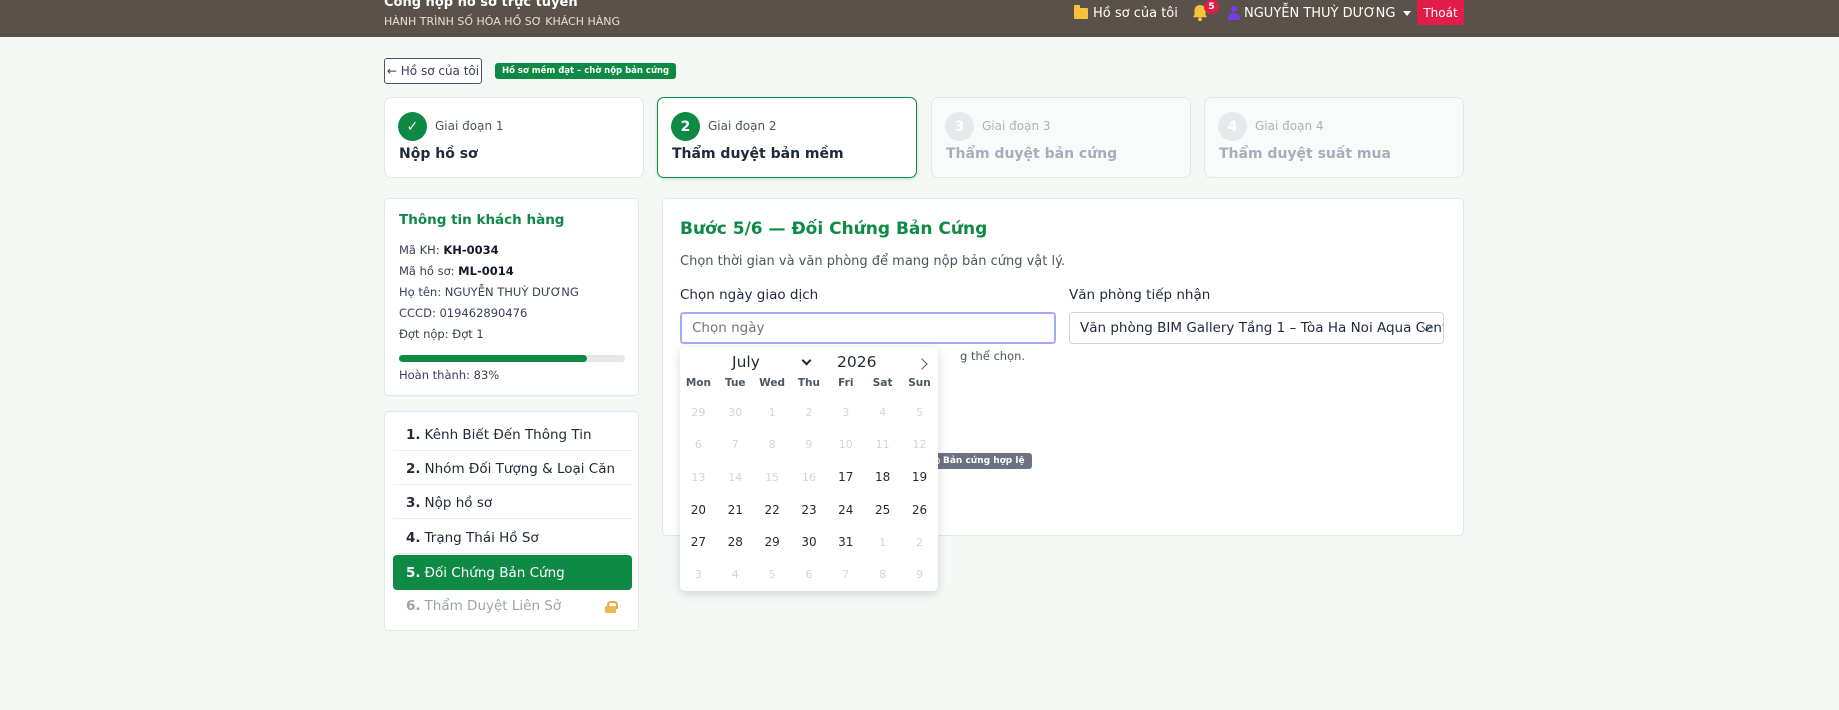 Image resolution: width=1839 pixels, height=710 pixels. Describe the element at coordinates (514, 137) in the screenshot. I see `stage-card-1: ✓ Giai đoạn 1 Nộp hồ sơ` at that location.